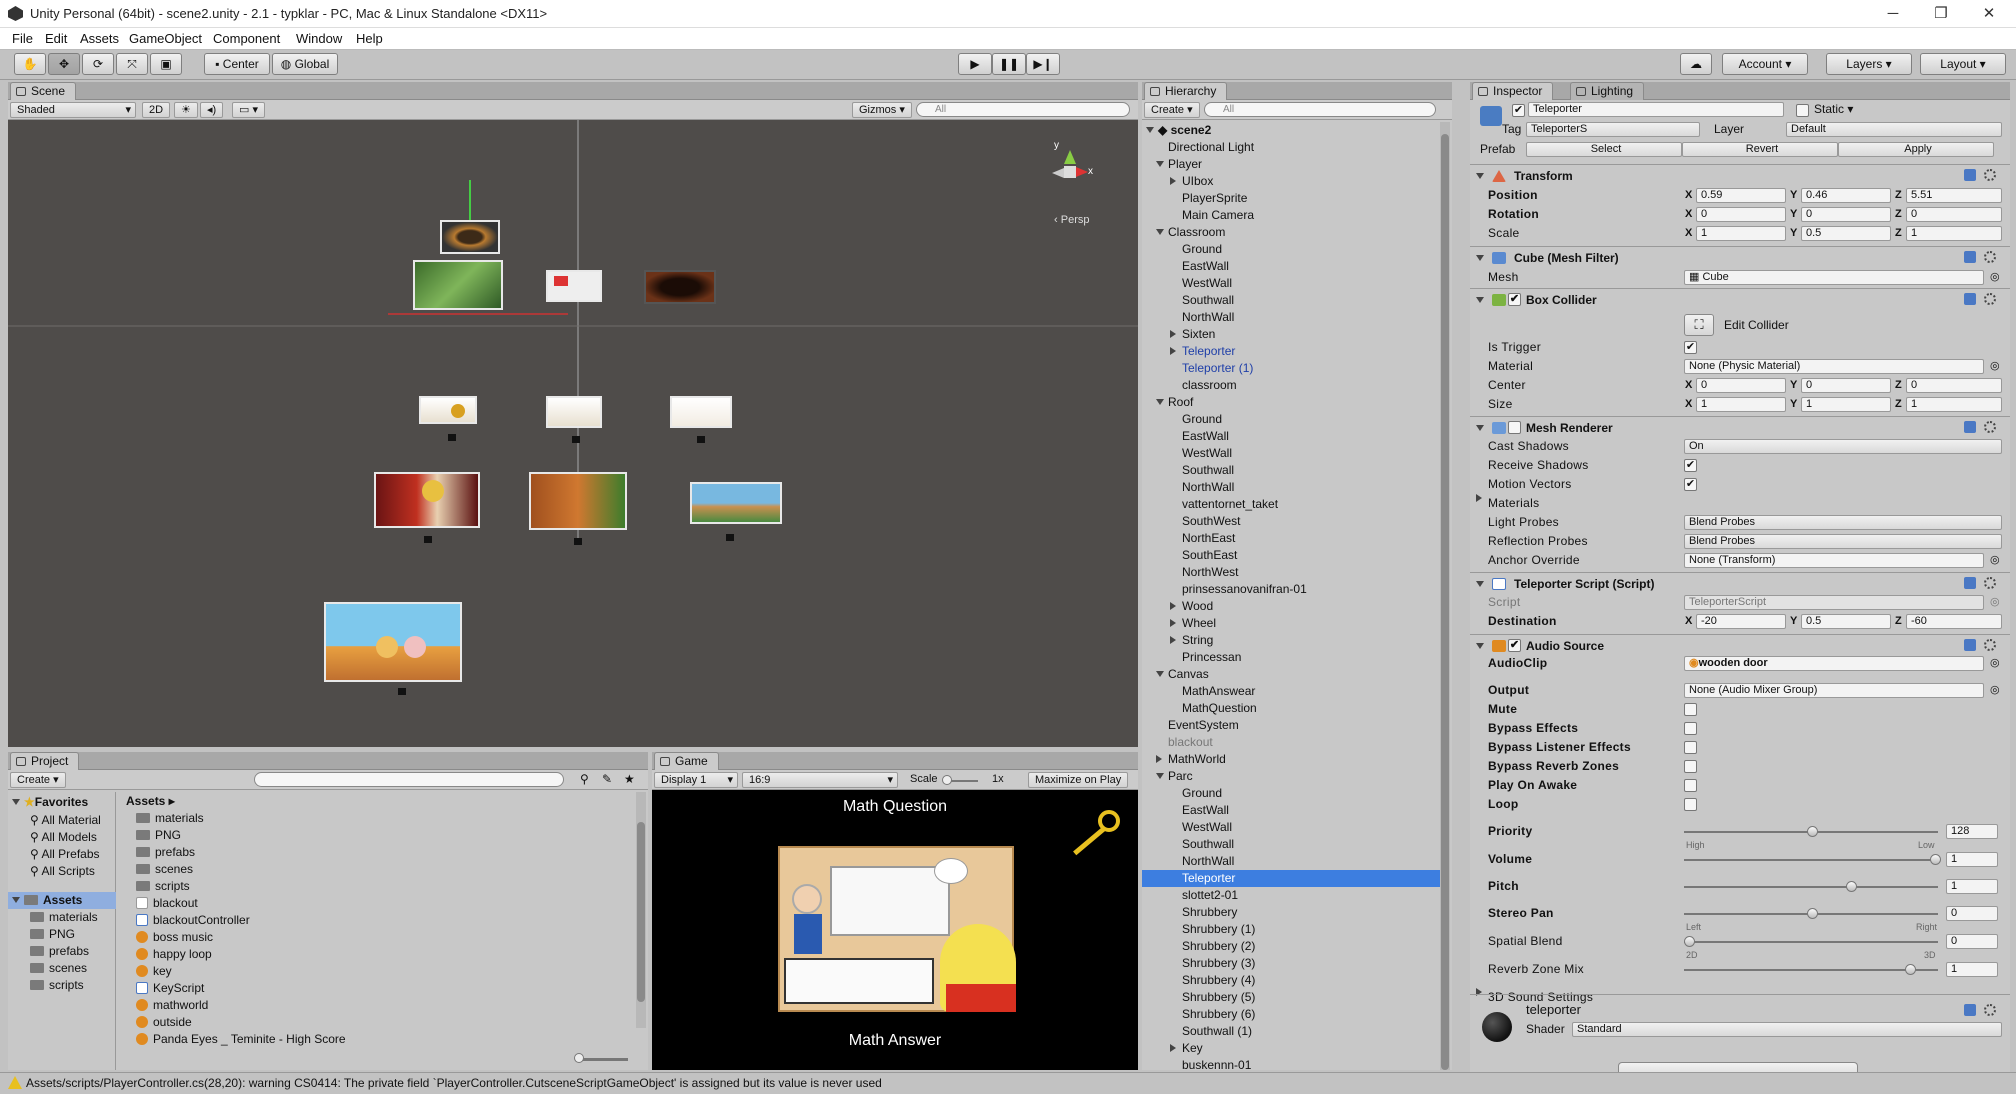 Image resolution: width=2016 pixels, height=1094 pixels. I want to click on project-asset-item: prefabs, so click(165, 852).